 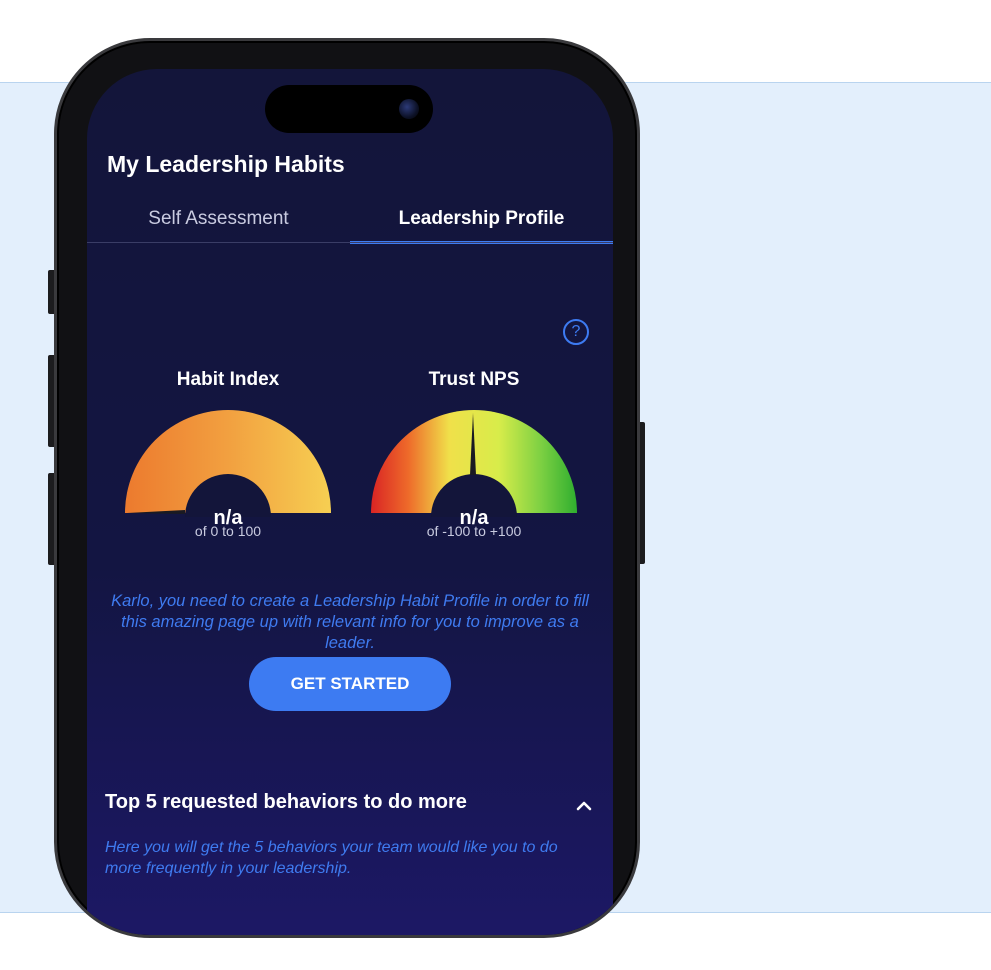 I want to click on dynamic-island, so click(x=349, y=109).